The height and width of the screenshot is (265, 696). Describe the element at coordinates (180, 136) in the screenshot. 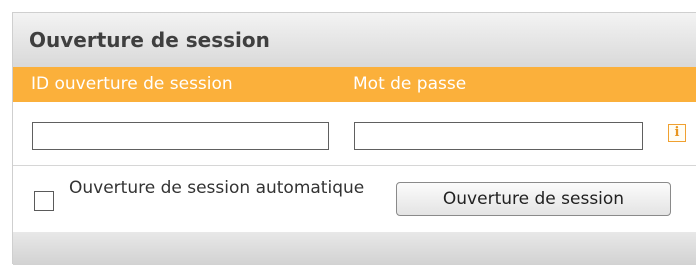

I see `user-id-input` at that location.